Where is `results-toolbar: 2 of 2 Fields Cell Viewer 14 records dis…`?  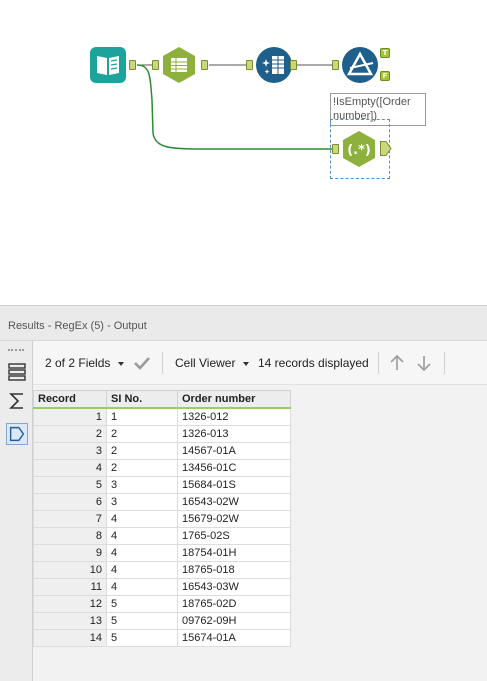 results-toolbar: 2 of 2 Fields Cell Viewer 14 records dis… is located at coordinates (260, 363).